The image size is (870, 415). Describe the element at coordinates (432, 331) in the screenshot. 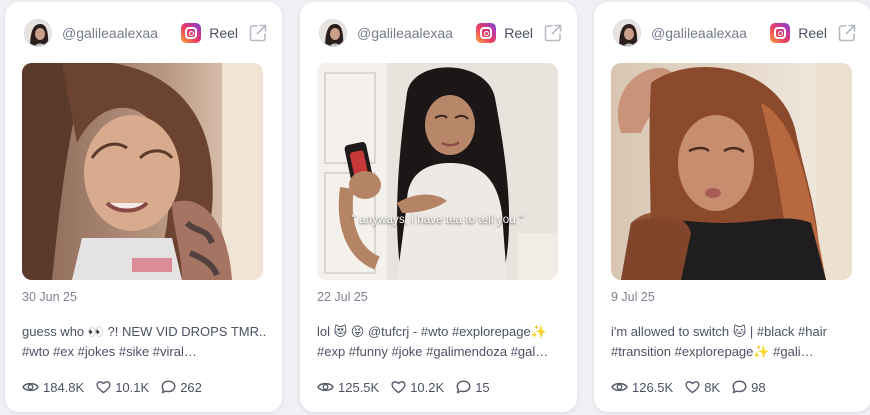

I see `caption-line: lol 😻 😝 @tufcrj - #wto #explorepage✨` at that location.